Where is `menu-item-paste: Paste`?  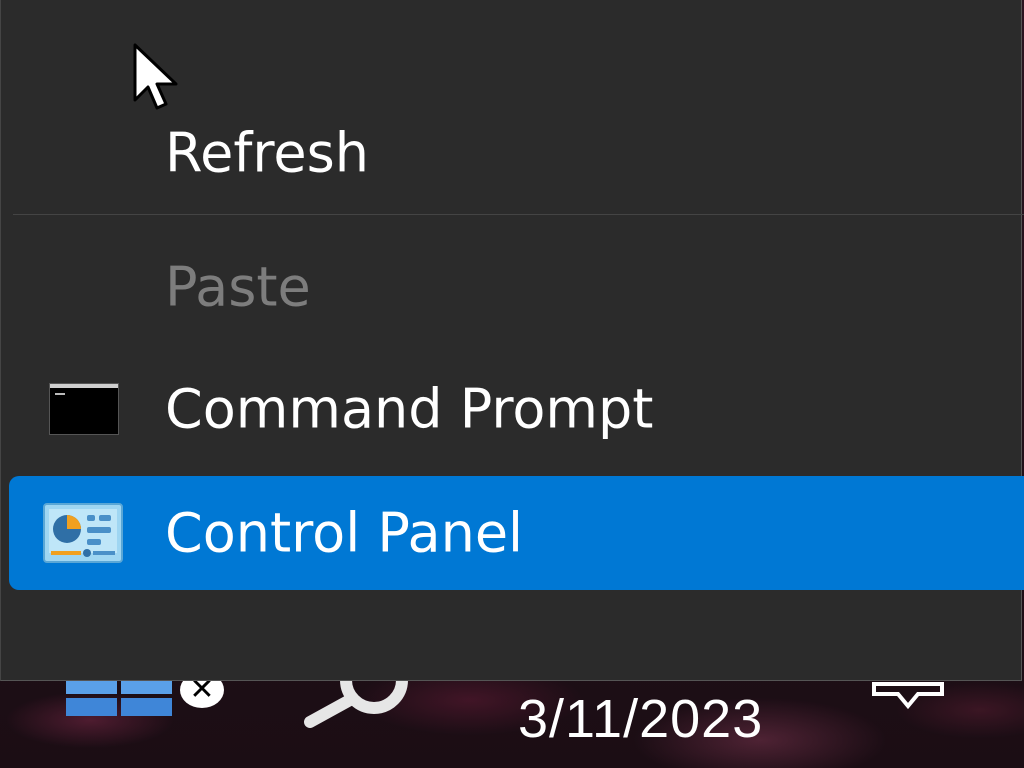 menu-item-paste: Paste is located at coordinates (516, 287).